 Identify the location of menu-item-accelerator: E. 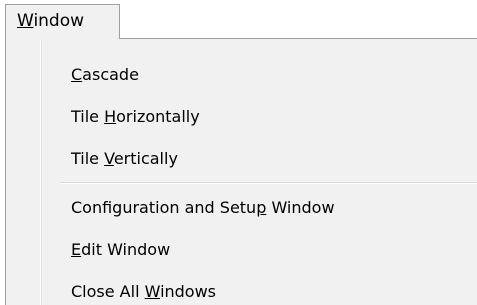
(76, 249).